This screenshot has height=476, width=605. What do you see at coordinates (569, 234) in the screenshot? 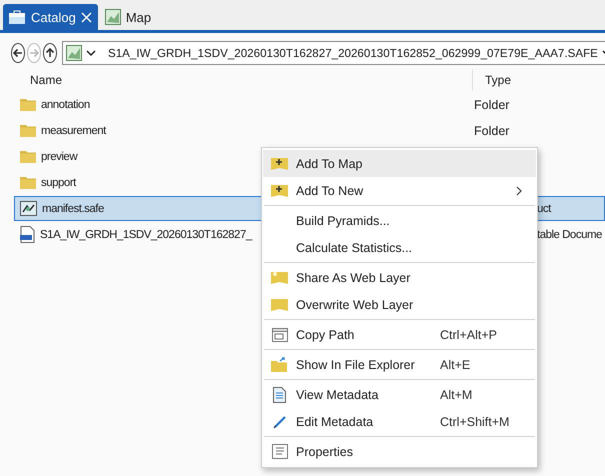
I see `file-type: table Docume` at bounding box center [569, 234].